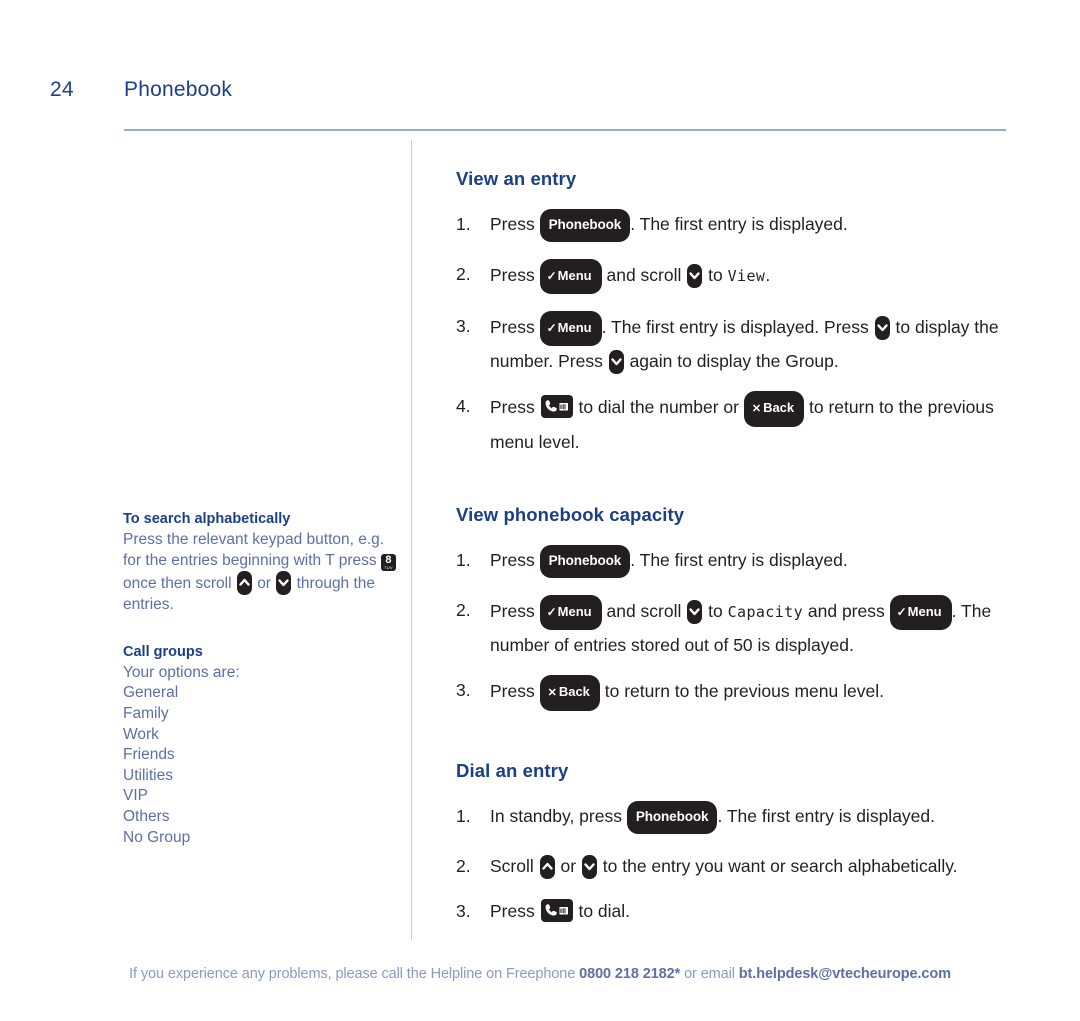 This screenshot has height=1021, width=1080. I want to click on footer-text-mid: or email, so click(709, 974).